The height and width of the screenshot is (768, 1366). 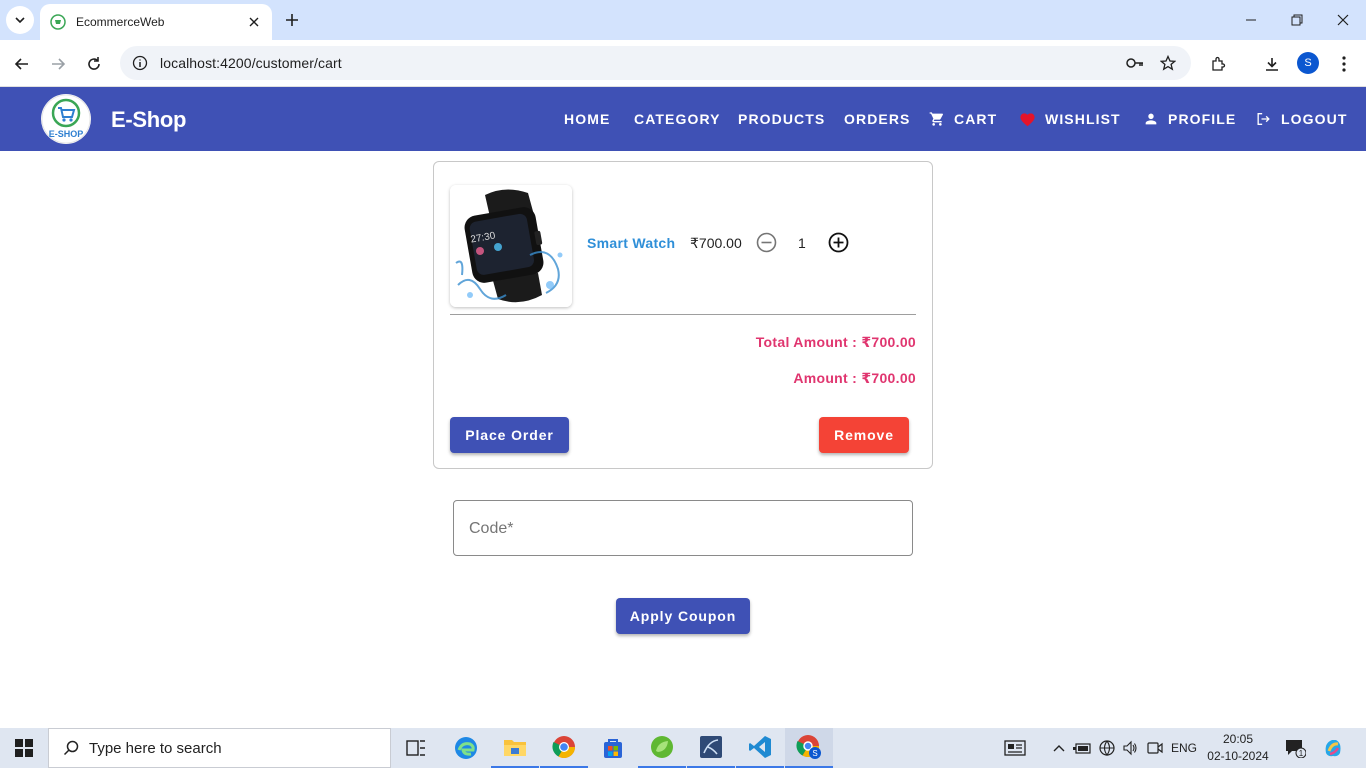 I want to click on store-app, so click(x=613, y=748).